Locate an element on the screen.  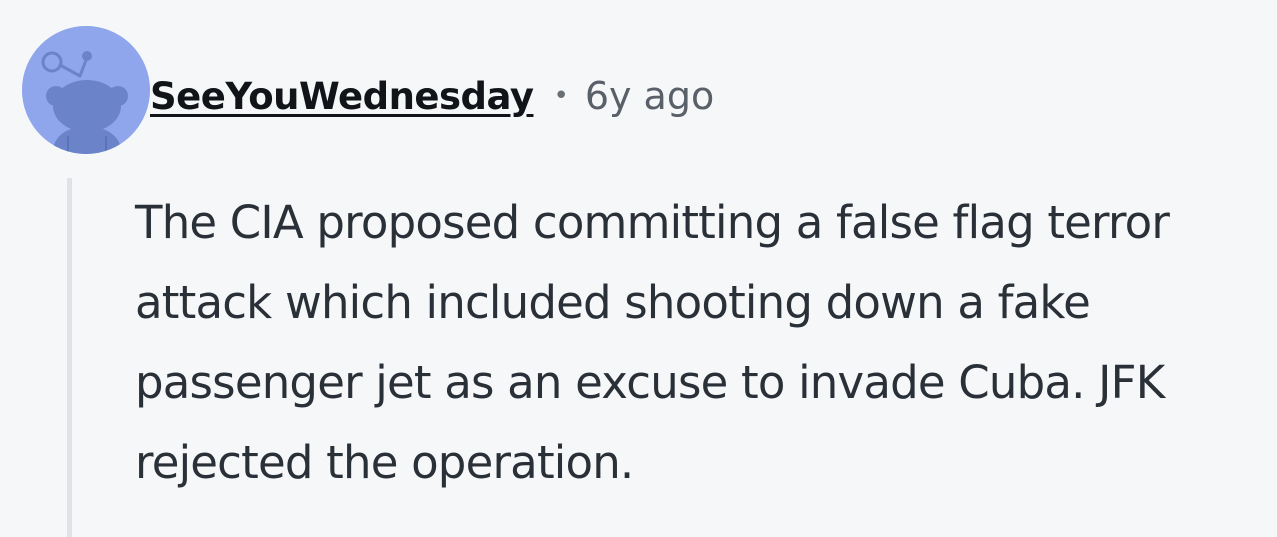
snoo-avatar-icon is located at coordinates (86, 90).